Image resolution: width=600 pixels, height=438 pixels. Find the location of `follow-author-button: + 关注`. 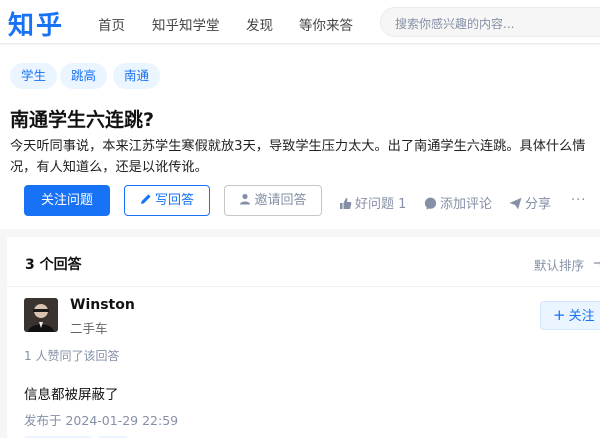

follow-author-button: + 关注 is located at coordinates (570, 315).